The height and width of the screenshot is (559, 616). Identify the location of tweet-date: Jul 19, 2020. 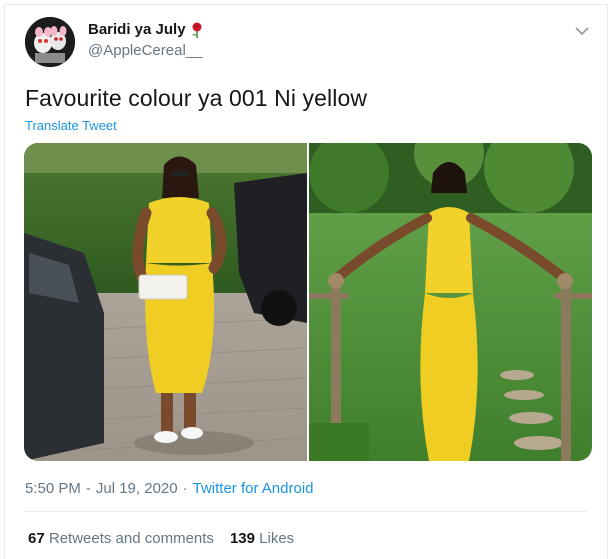
(137, 488).